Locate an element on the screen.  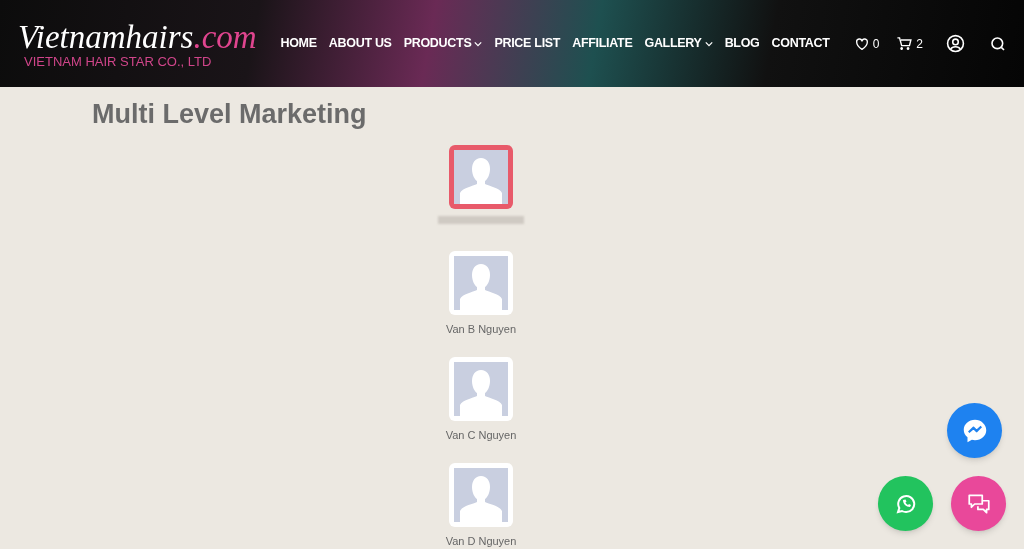
nav-link: AFFILIATE is located at coordinates (602, 43).